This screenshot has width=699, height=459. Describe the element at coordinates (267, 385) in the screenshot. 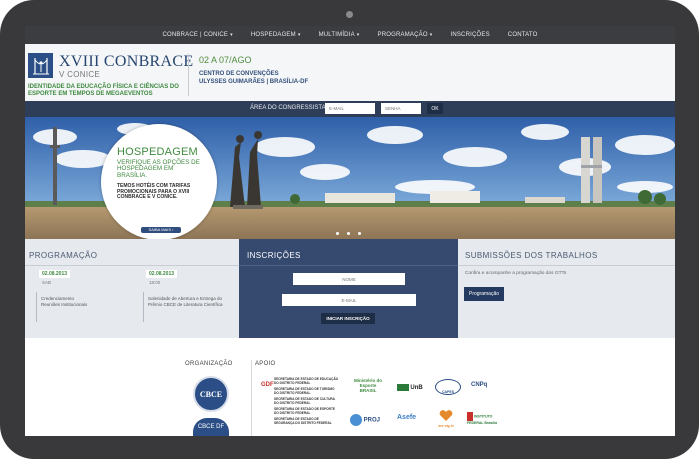

I see `gdf-logo: GDF` at that location.